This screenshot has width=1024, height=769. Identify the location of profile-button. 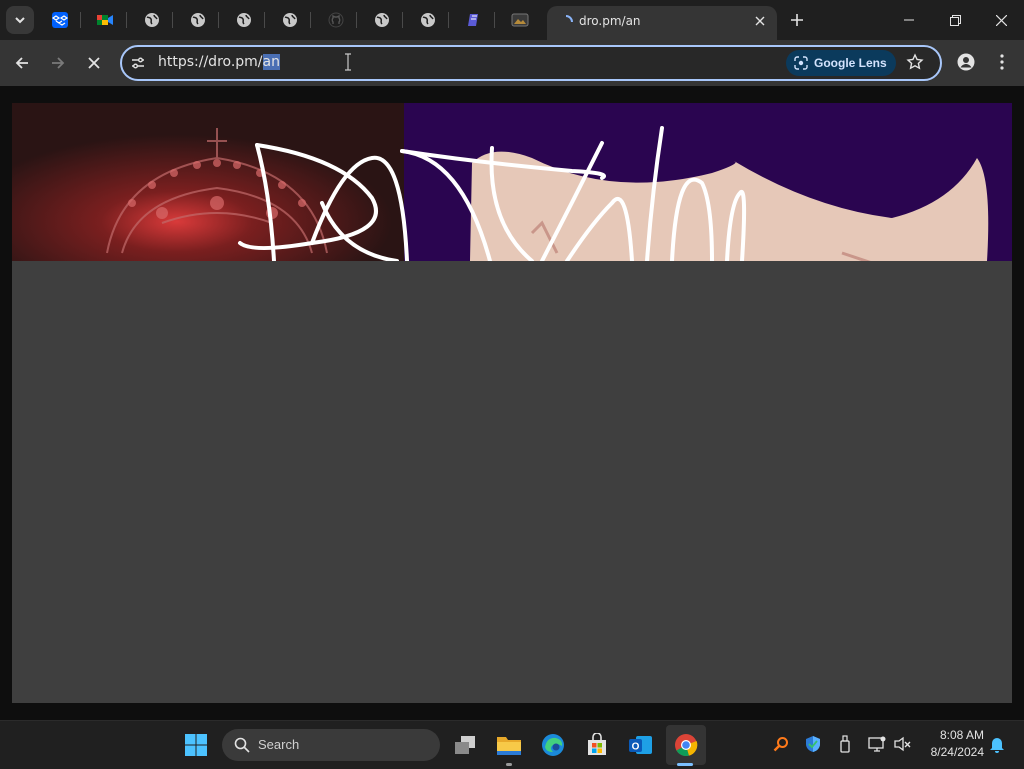
(966, 62).